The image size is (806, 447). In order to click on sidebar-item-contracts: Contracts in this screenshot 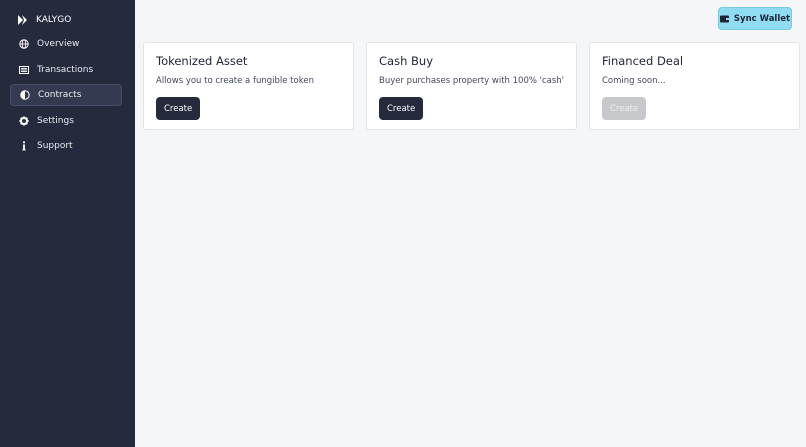, I will do `click(66, 95)`.